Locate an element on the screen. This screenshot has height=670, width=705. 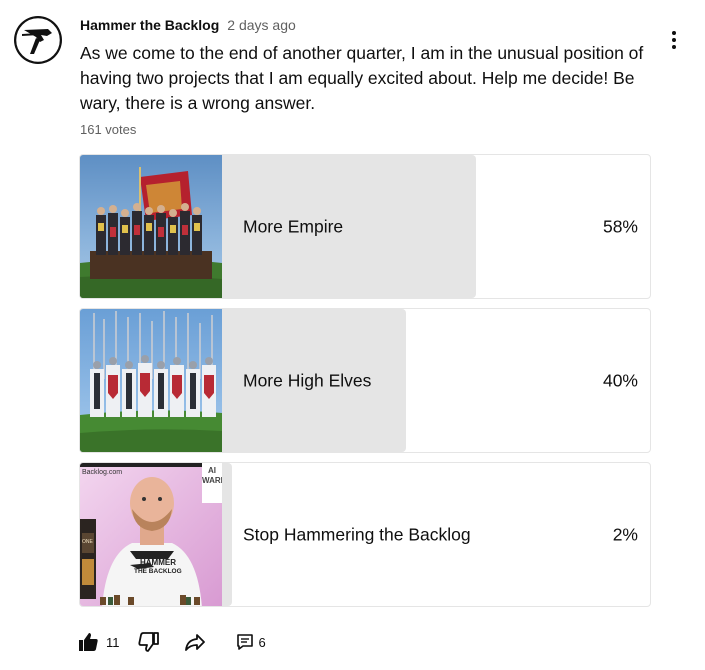
comment-icon is located at coordinates (244, 642).